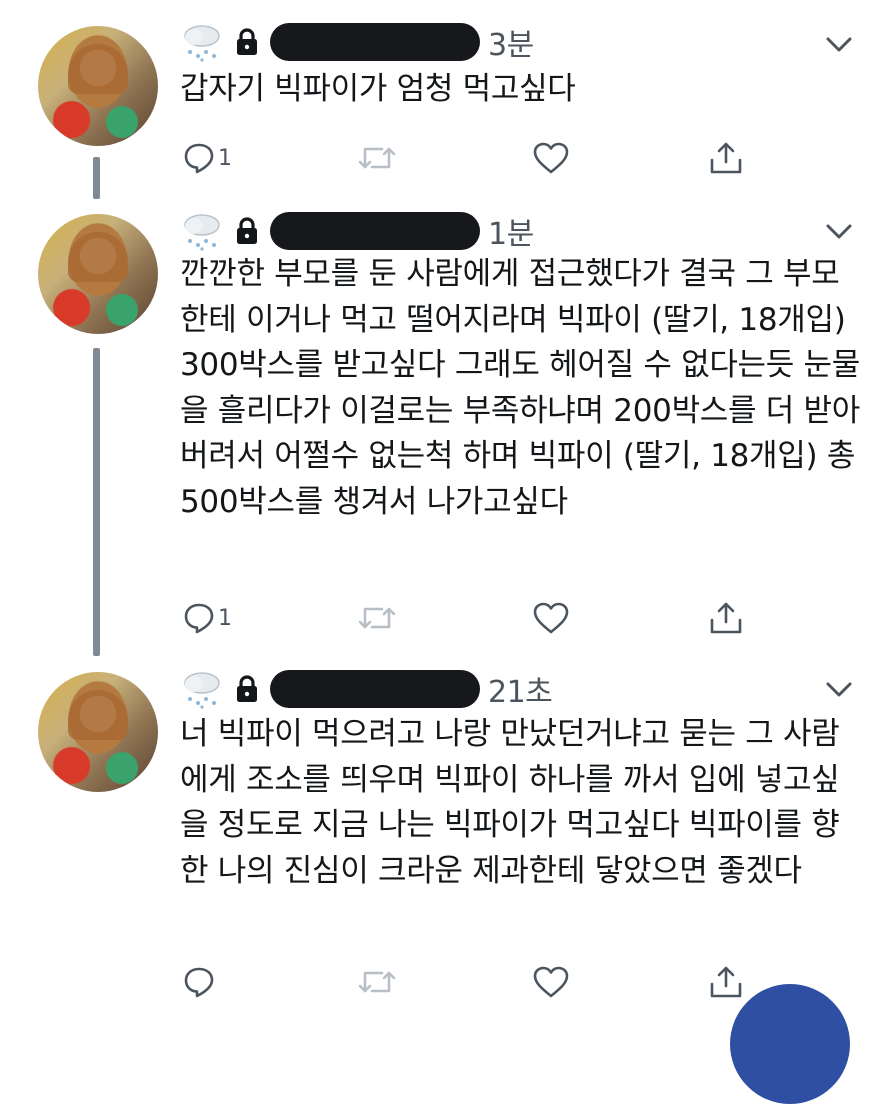  I want to click on tweet-header: 3분, so click(357, 42).